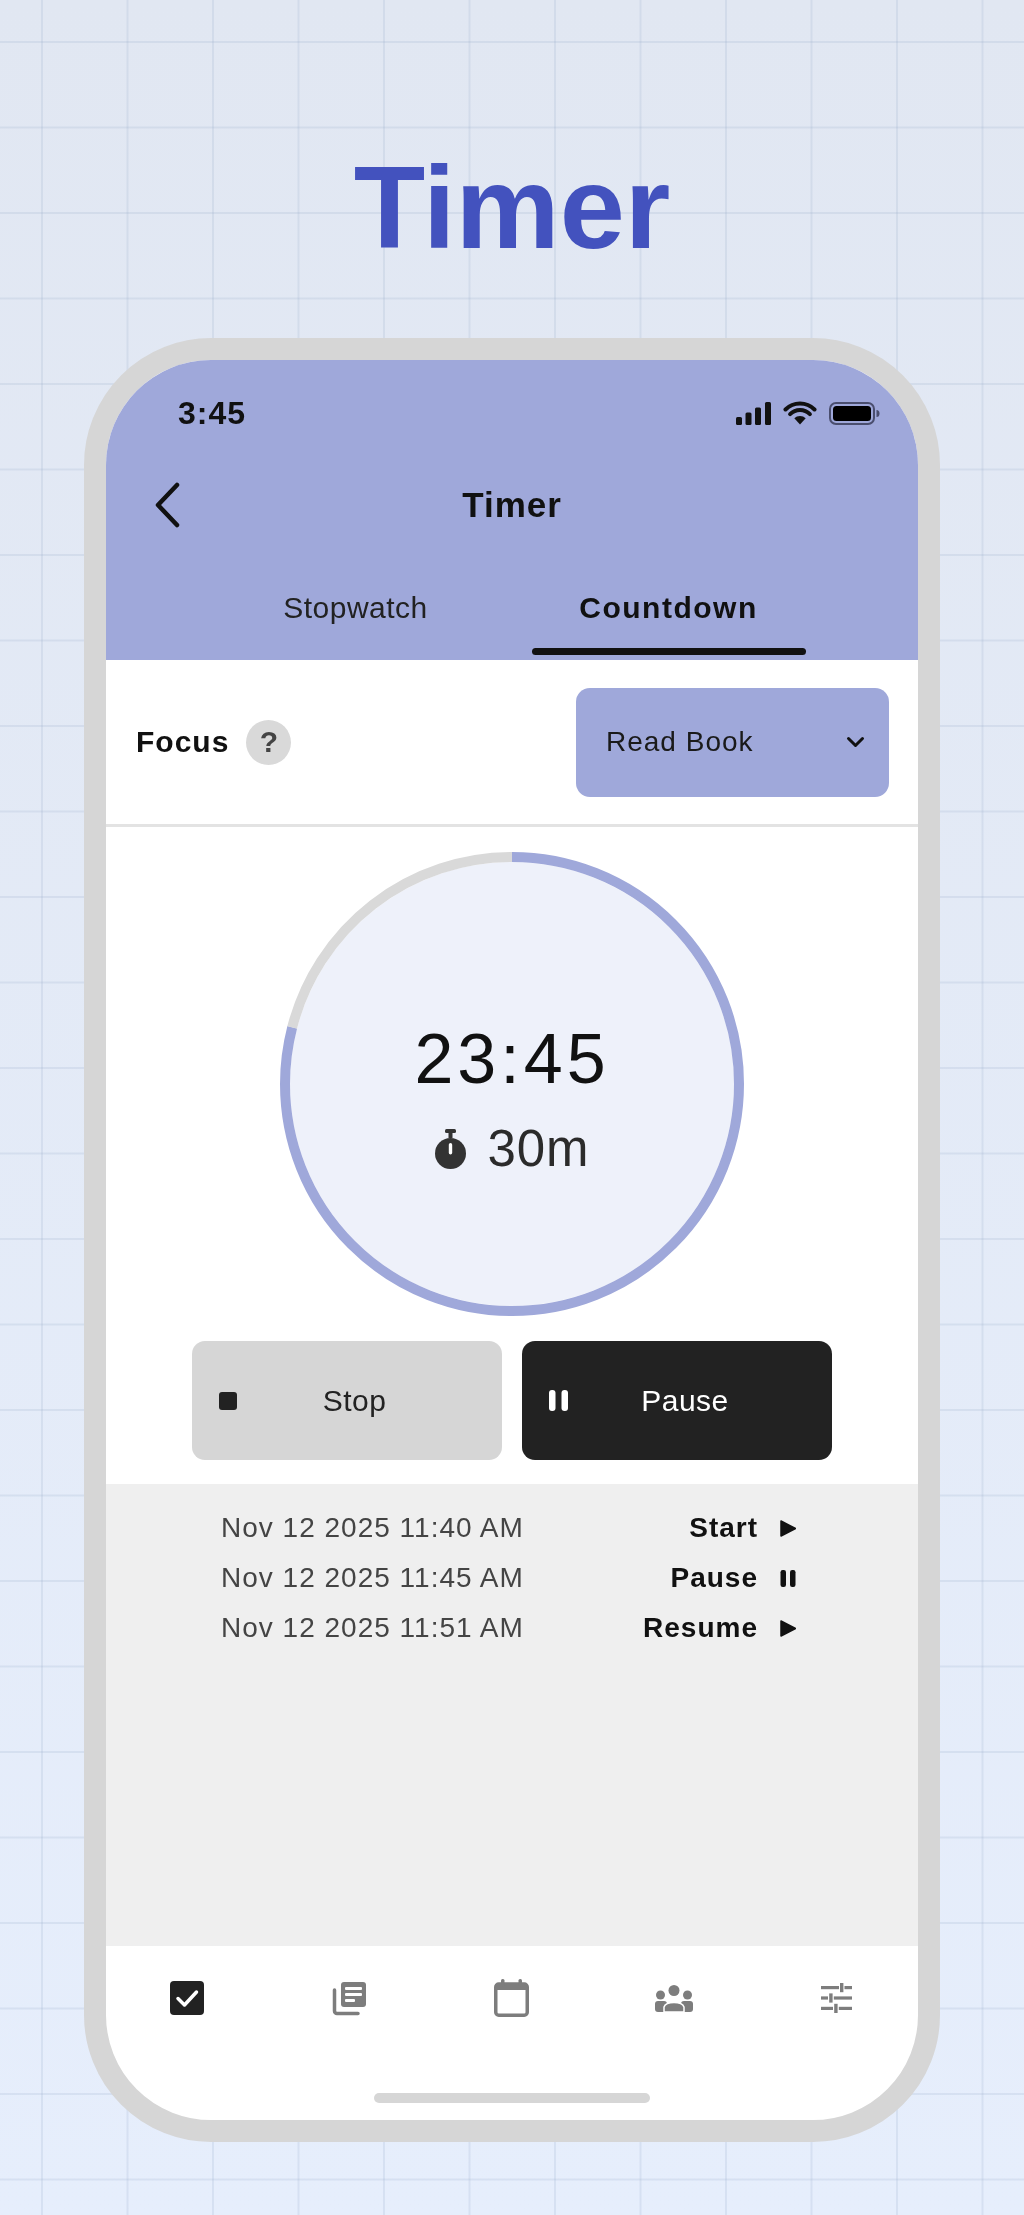 The width and height of the screenshot is (1024, 2215). What do you see at coordinates (512, 1998) in the screenshot?
I see `calendar-icon` at bounding box center [512, 1998].